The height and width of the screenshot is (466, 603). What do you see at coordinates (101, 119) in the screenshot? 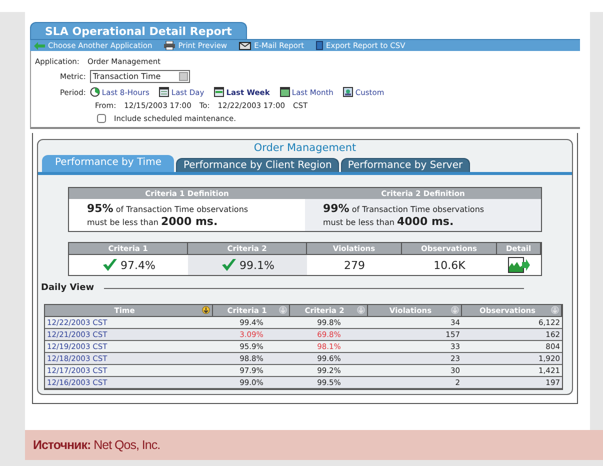
I see `checkbox` at bounding box center [101, 119].